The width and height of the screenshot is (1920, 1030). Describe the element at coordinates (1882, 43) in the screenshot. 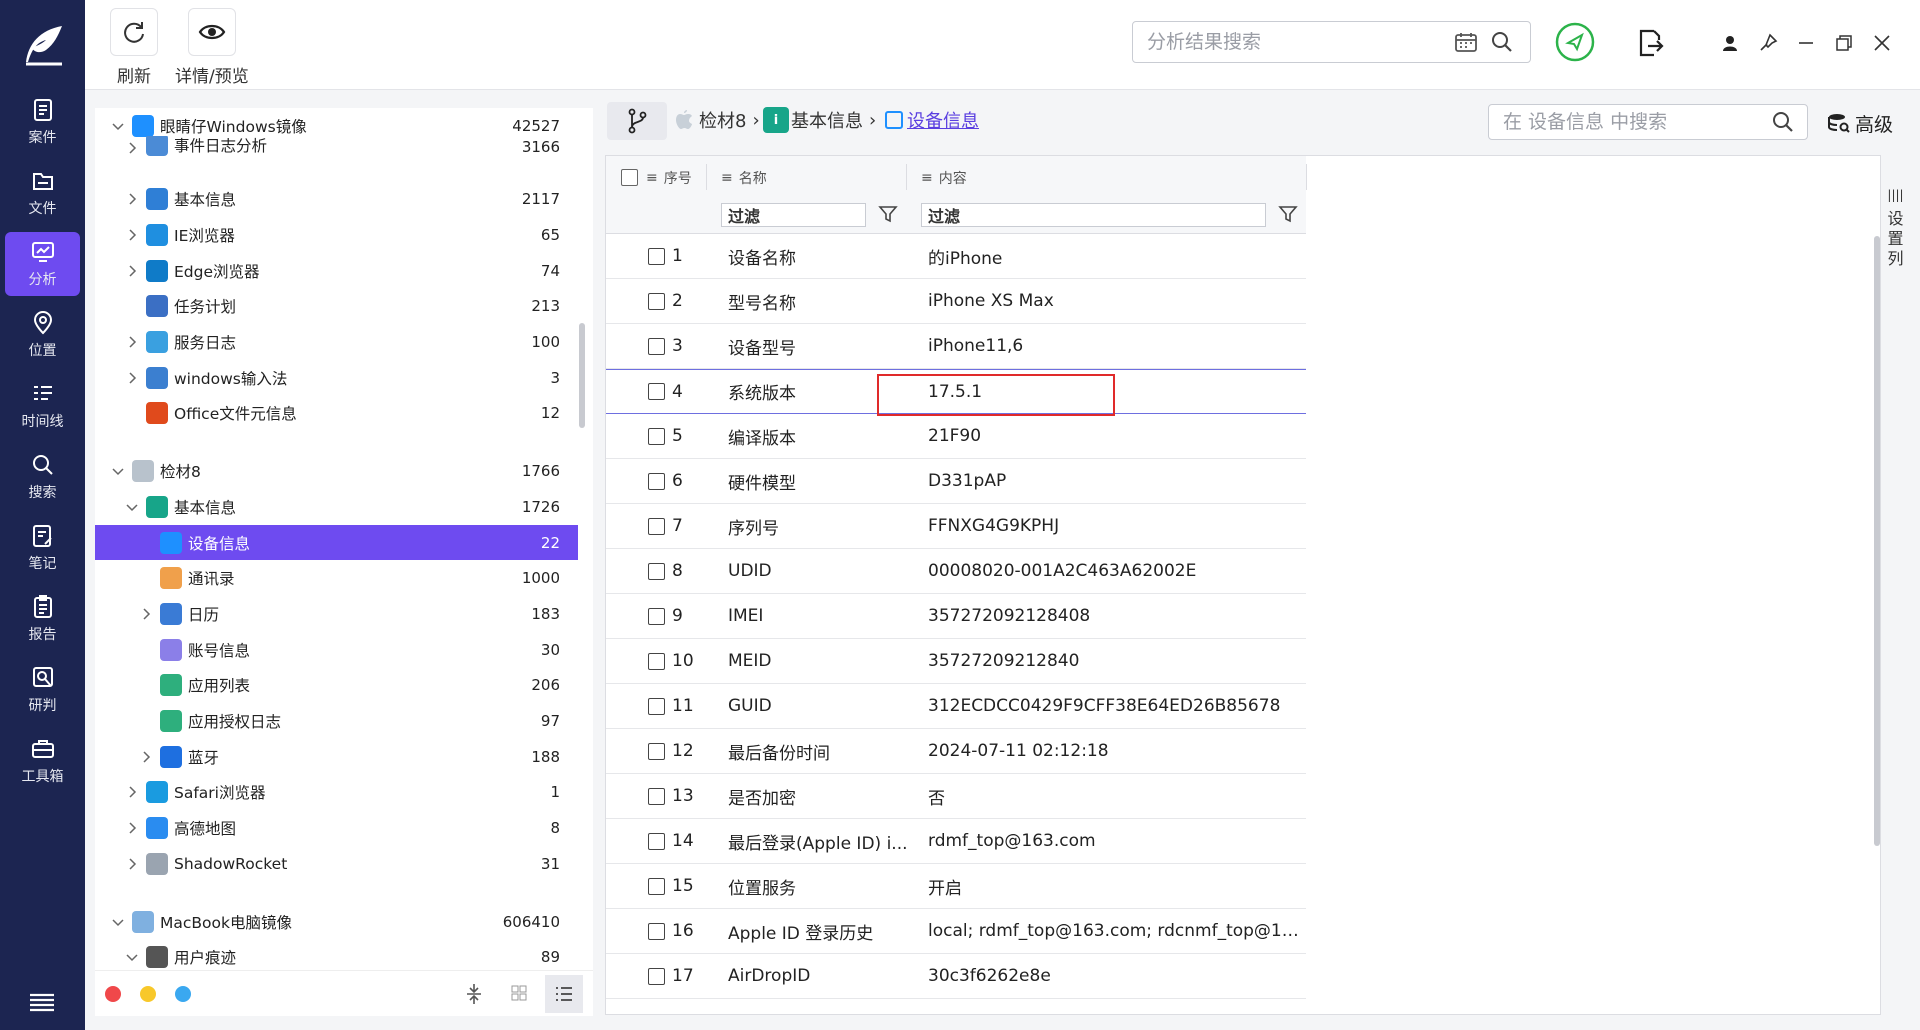

I see `close-icon` at that location.